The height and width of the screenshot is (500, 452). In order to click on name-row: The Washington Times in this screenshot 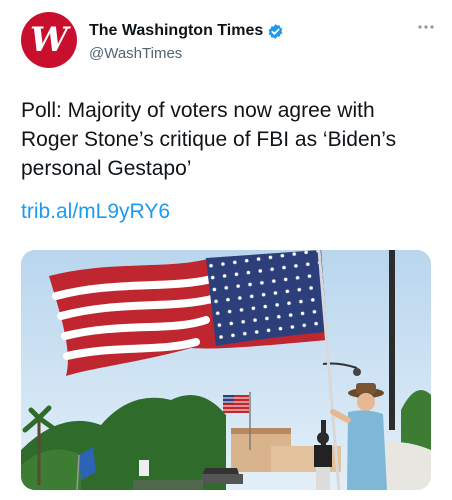, I will do `click(186, 31)`.